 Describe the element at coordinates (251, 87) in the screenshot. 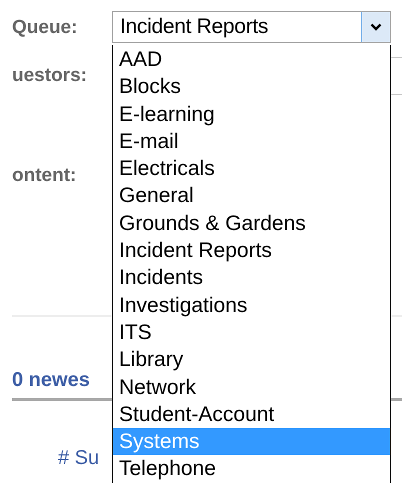

I see `dropdown-option: Blocks` at that location.